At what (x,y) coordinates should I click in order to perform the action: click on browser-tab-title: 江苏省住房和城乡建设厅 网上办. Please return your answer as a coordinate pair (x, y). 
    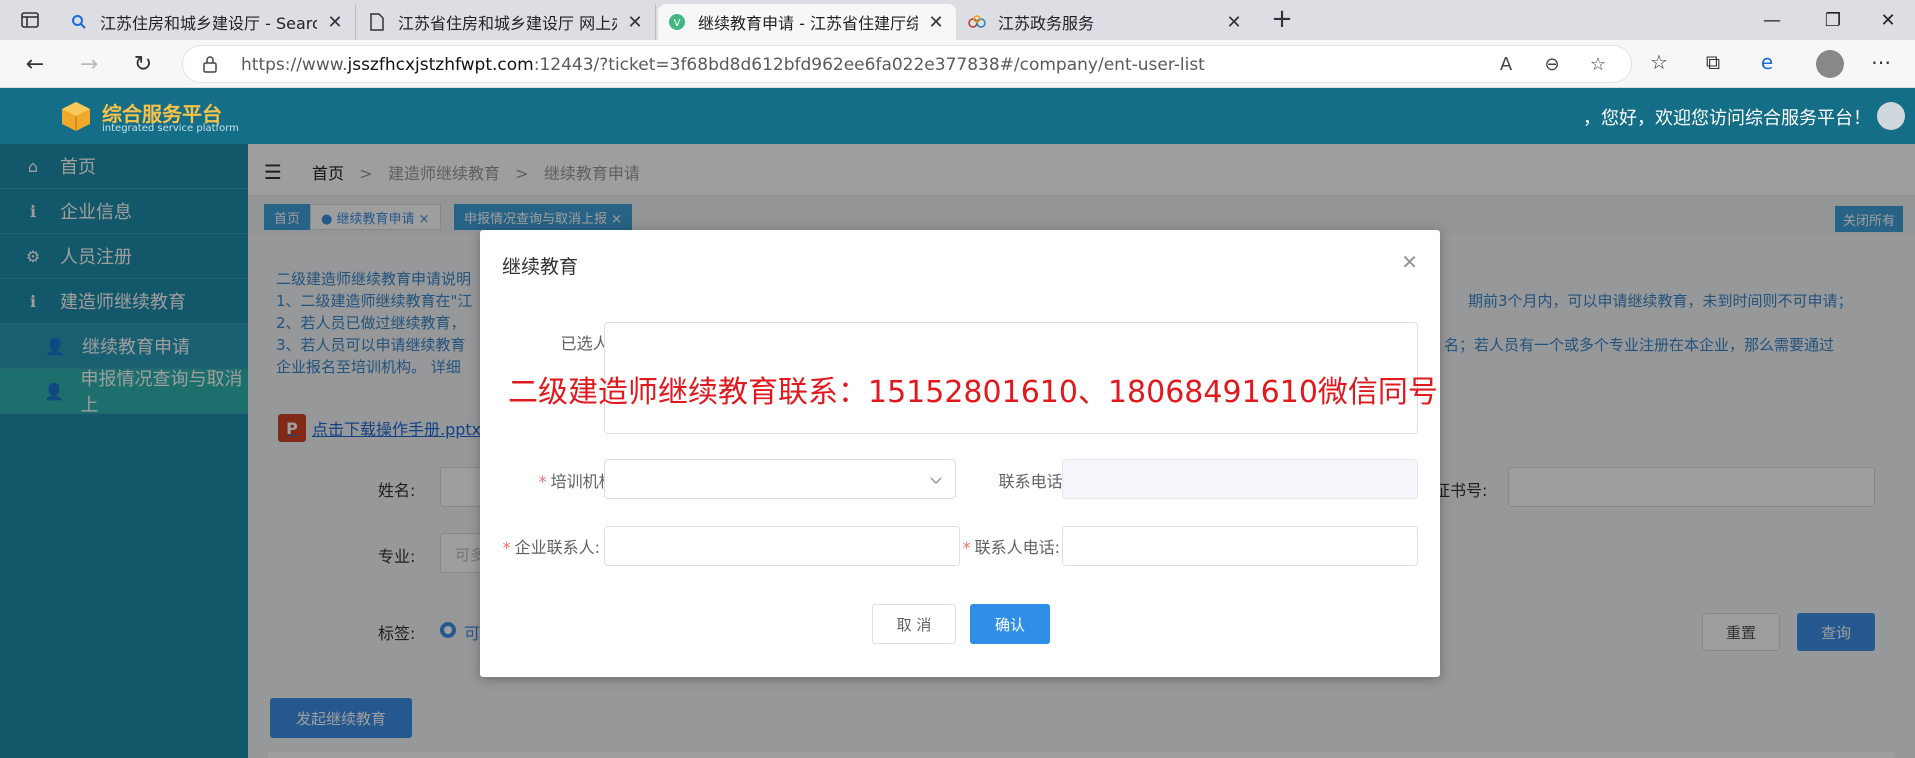
    Looking at the image, I should click on (507, 23).